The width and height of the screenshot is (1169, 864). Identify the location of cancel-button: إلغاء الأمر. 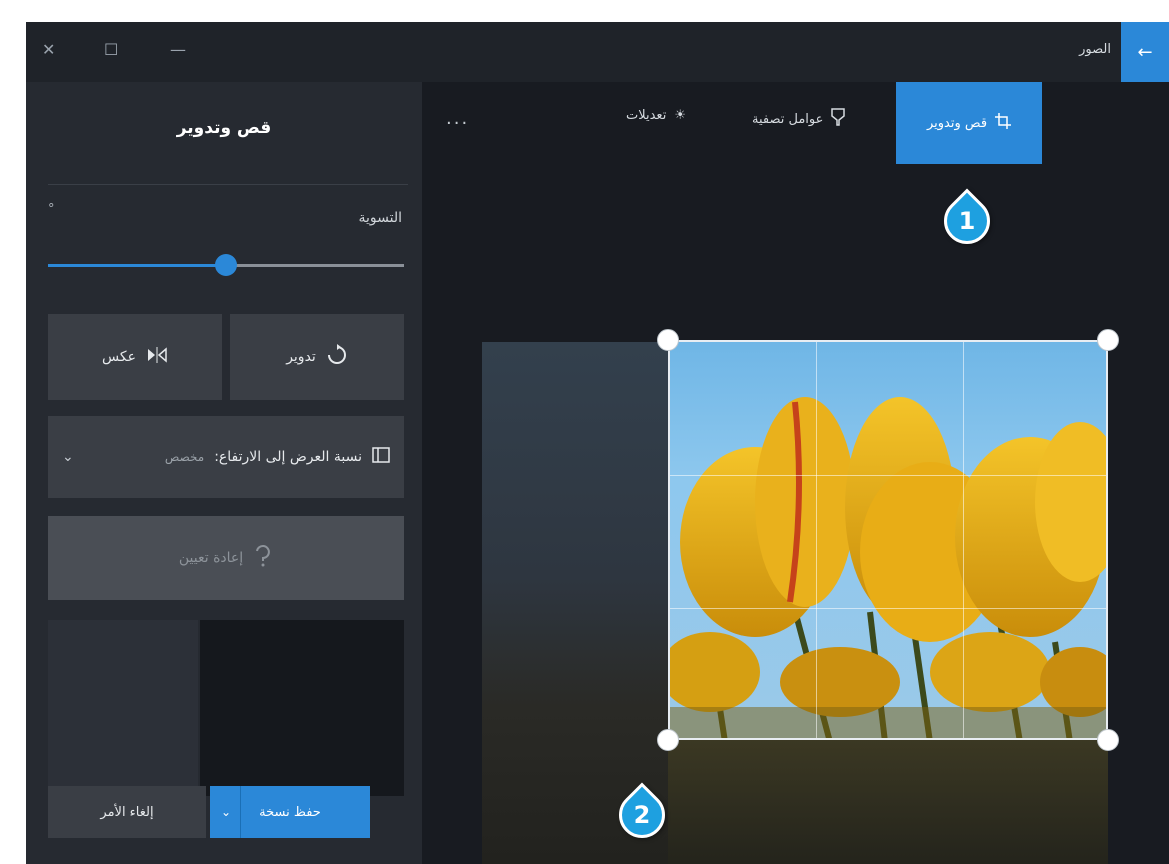
(127, 812).